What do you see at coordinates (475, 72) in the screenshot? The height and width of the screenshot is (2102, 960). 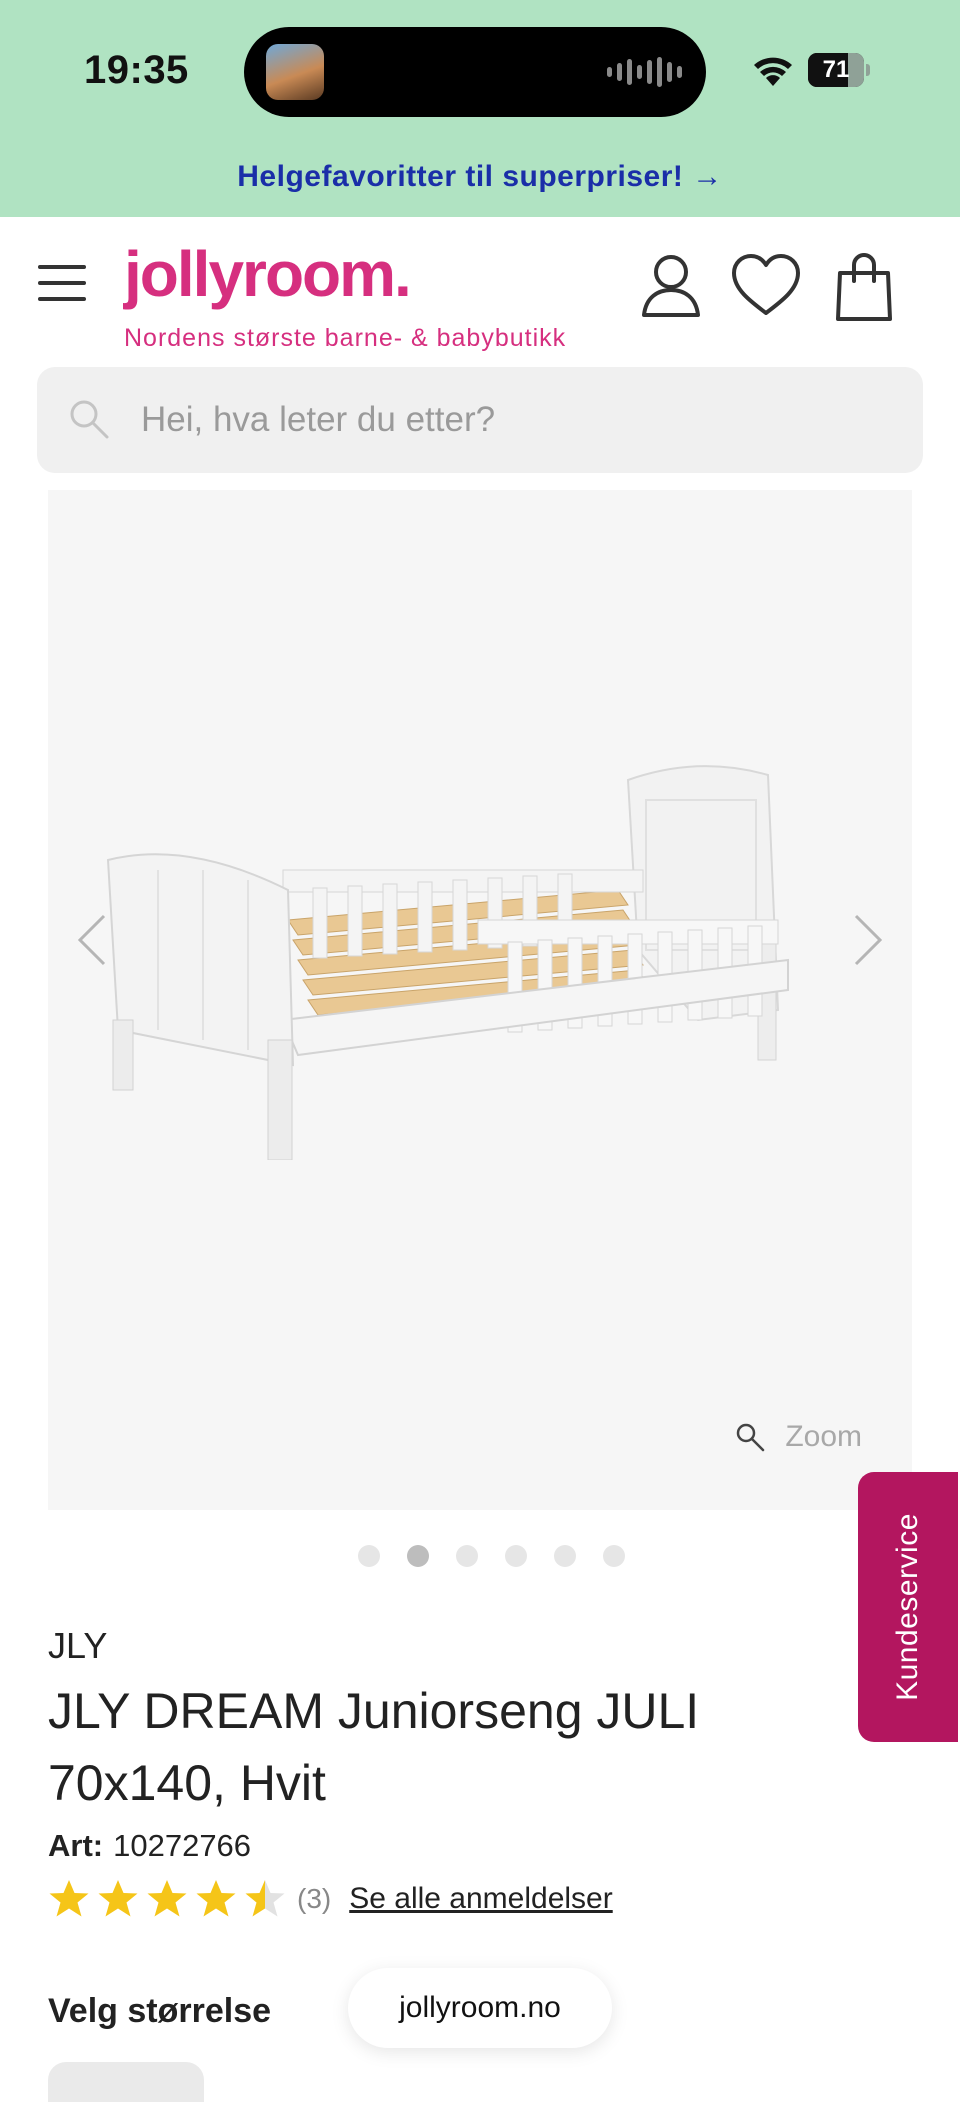 I see `dynamic-island` at bounding box center [475, 72].